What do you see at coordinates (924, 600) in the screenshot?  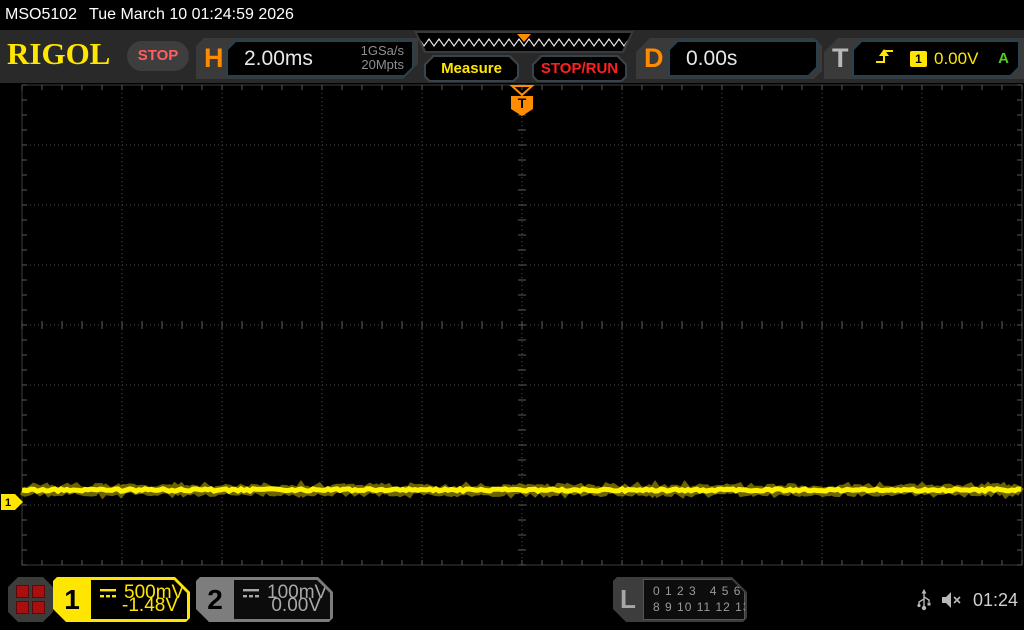 I see `usb-icon` at bounding box center [924, 600].